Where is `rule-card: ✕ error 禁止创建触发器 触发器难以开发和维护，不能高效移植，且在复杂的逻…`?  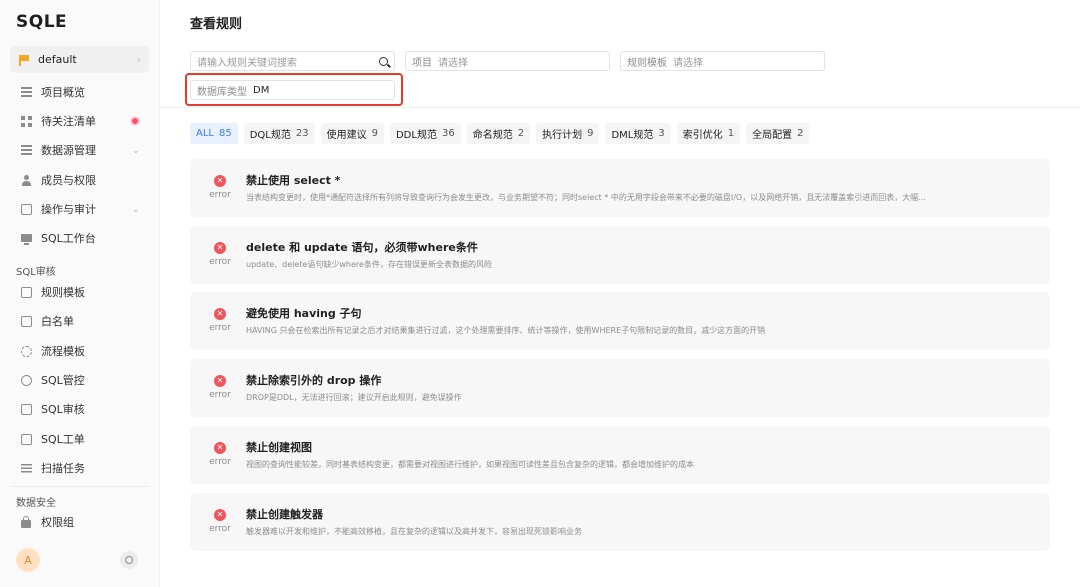 rule-card: ✕ error 禁止创建触发器 触发器难以开发和维护，不能高效移植，且在复杂的逻… is located at coordinates (620, 522).